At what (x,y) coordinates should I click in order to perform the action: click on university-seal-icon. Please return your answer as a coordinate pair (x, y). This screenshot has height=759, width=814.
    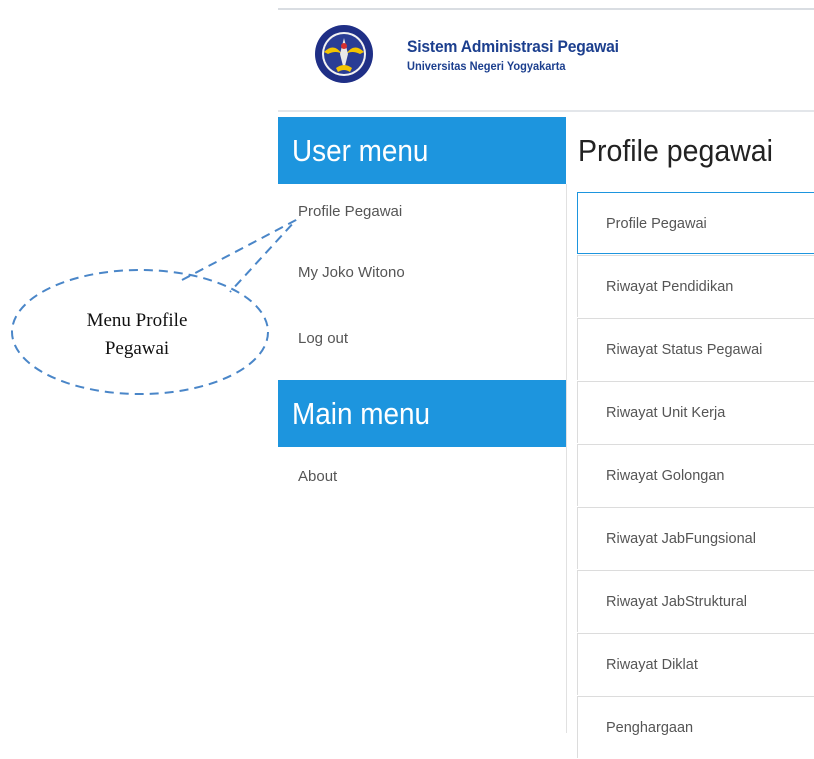
    Looking at the image, I should click on (344, 54).